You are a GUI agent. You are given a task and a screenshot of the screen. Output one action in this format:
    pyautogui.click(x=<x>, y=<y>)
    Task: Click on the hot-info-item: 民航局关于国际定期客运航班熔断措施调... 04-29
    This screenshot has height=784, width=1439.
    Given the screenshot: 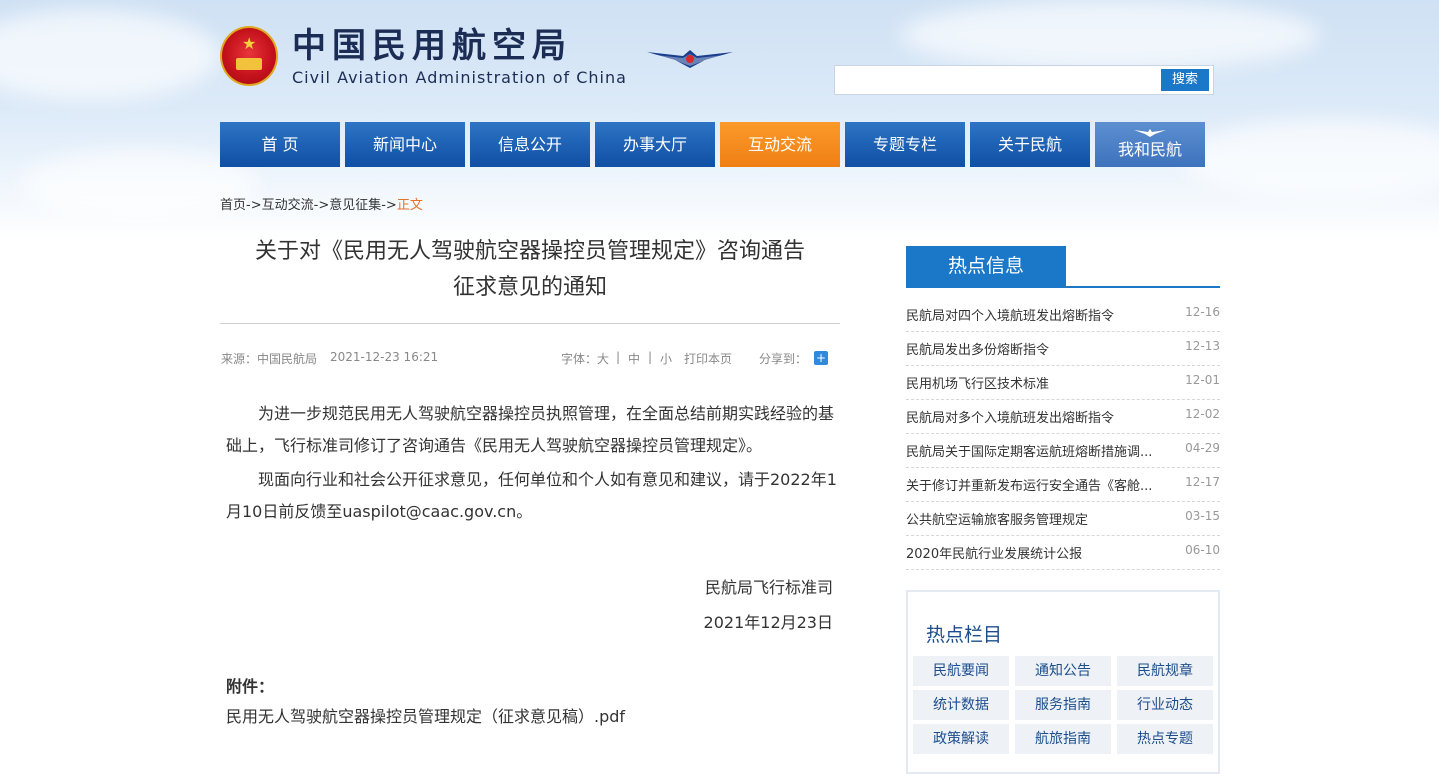 What is the action you would take?
    pyautogui.click(x=1063, y=451)
    